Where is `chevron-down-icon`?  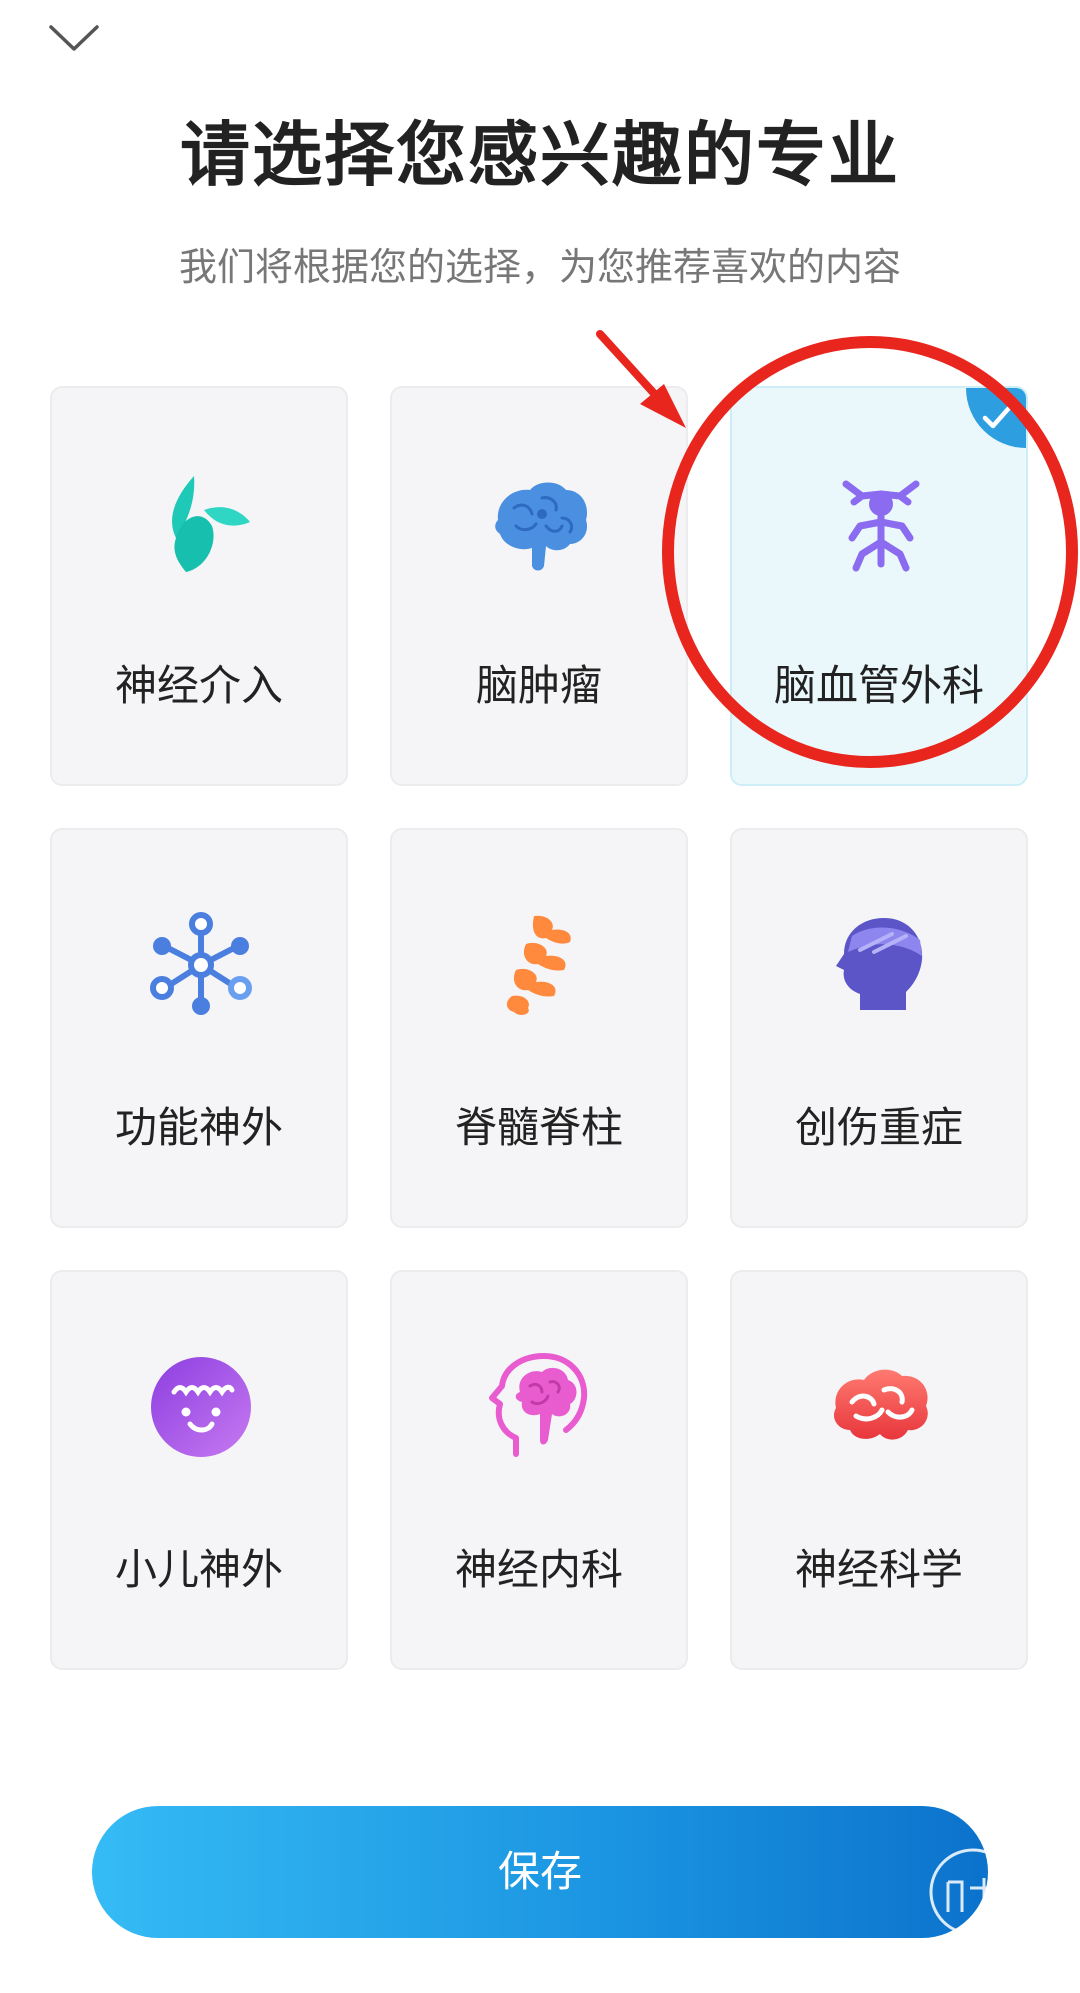
chevron-down-icon is located at coordinates (74, 38).